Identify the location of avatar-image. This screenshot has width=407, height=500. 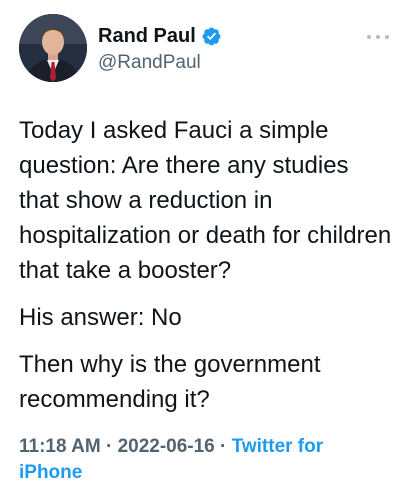
(53, 48).